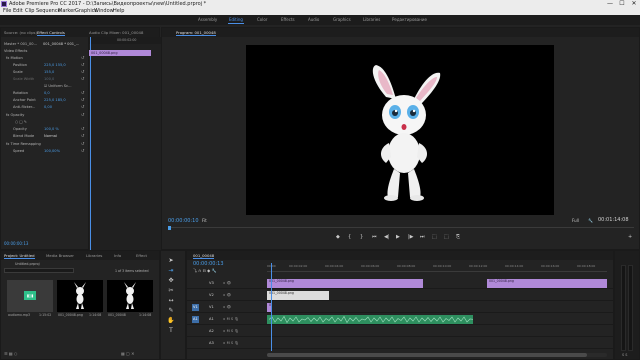 This screenshot has height=360, width=640. Describe the element at coordinates (458, 237) in the screenshot. I see `export-frame-button: ⎘` at that location.